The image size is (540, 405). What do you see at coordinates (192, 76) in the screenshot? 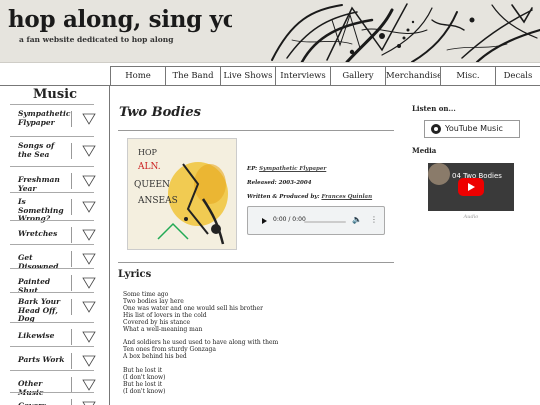
I see `nav-the-band: The Band` at bounding box center [192, 76].